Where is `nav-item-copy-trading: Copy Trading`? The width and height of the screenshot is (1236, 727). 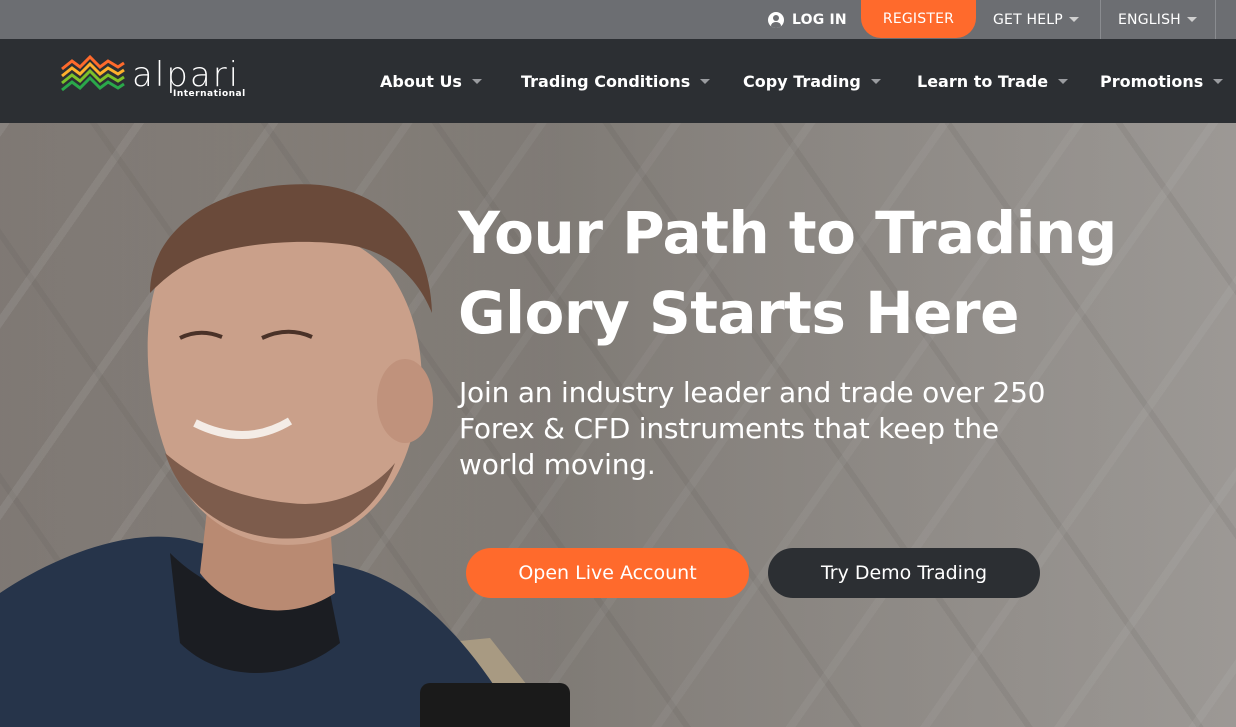
nav-item-copy-trading: Copy Trading is located at coordinates (812, 81).